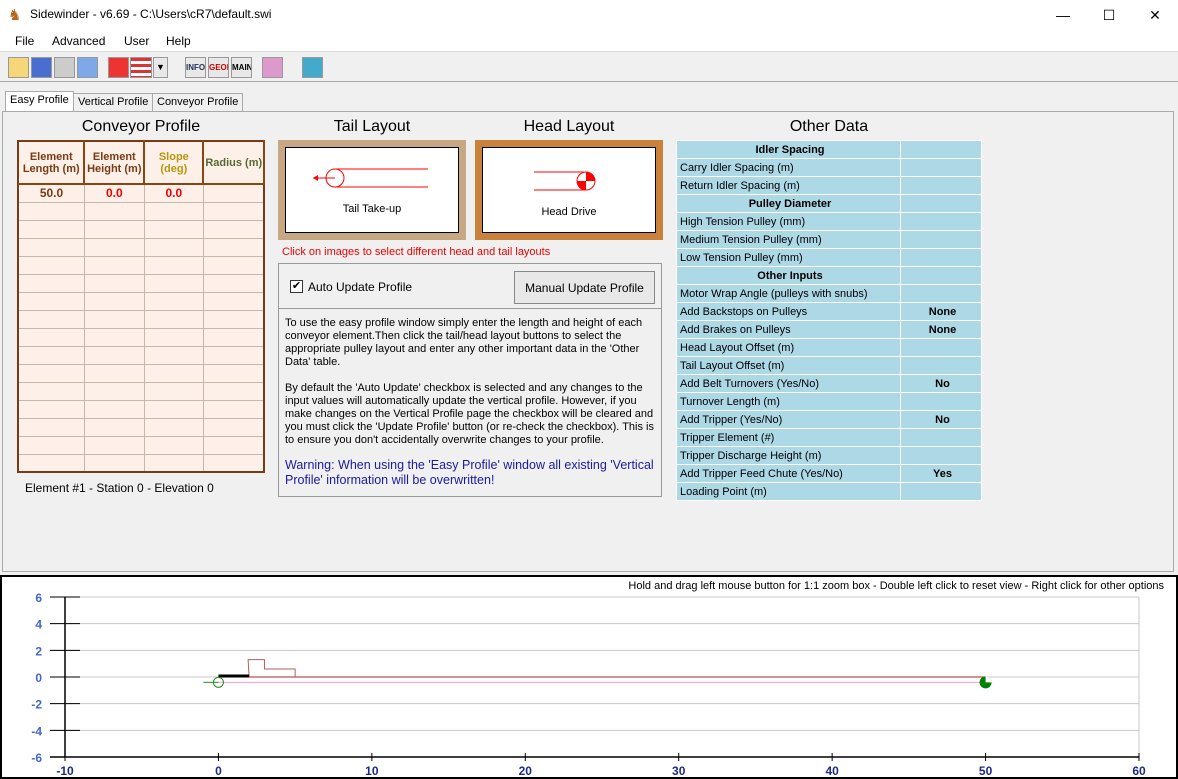 This screenshot has width=1178, height=779. Describe the element at coordinates (78, 41) in the screenshot. I see `menu-advanced: Advanced` at that location.